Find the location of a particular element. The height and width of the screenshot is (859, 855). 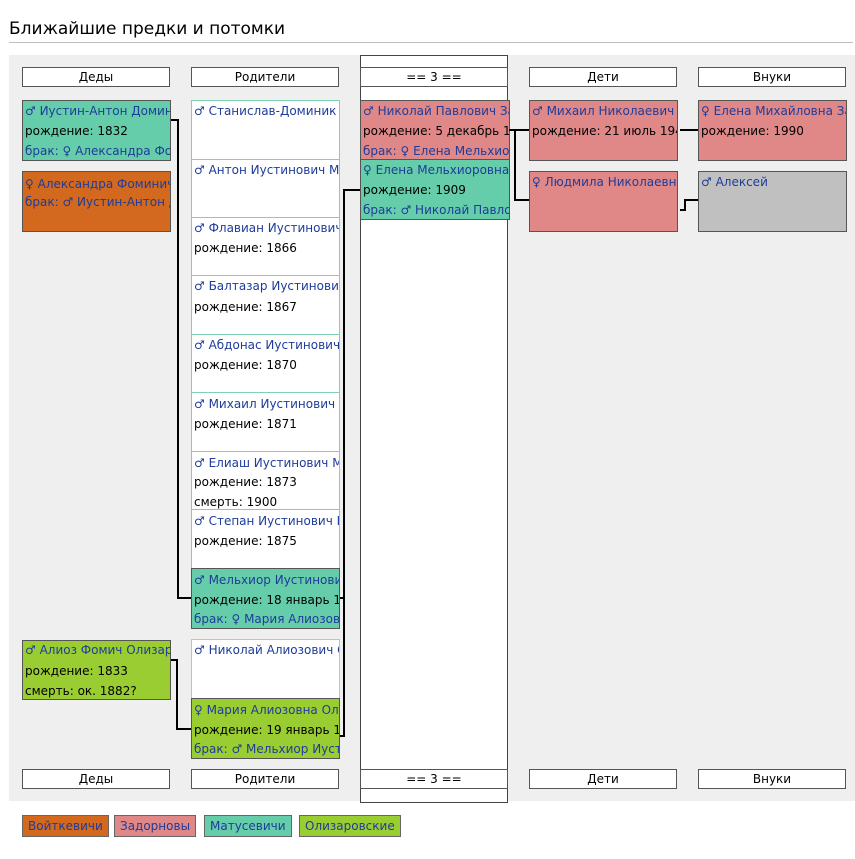

header-grandparents-bottom: Деды is located at coordinates (96, 779).